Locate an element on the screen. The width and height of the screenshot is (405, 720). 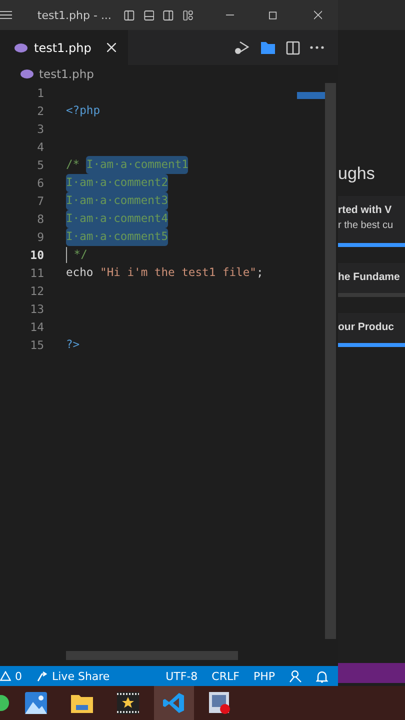
code-token: /* is located at coordinates (73, 165).